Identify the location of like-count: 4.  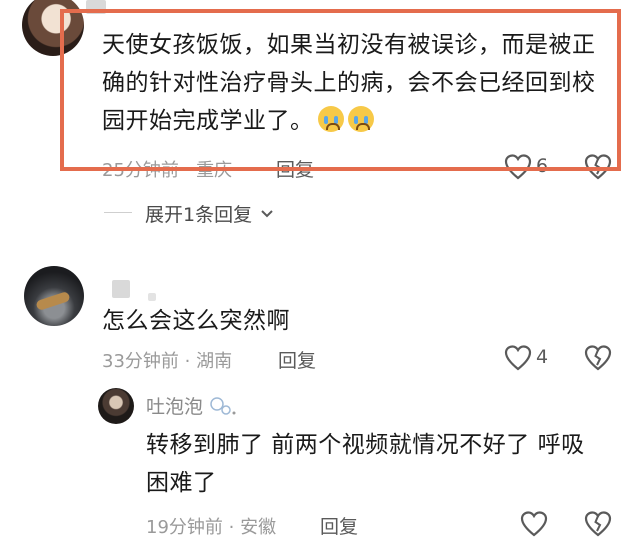
(542, 357).